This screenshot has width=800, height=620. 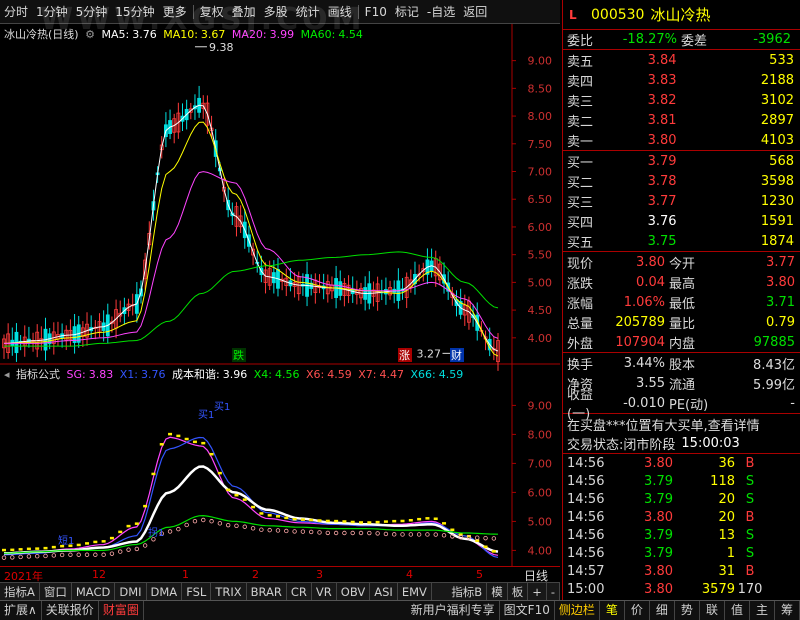 What do you see at coordinates (527, 610) in the screenshot?
I see `bottom-mid-item: 图文F10` at bounding box center [527, 610].